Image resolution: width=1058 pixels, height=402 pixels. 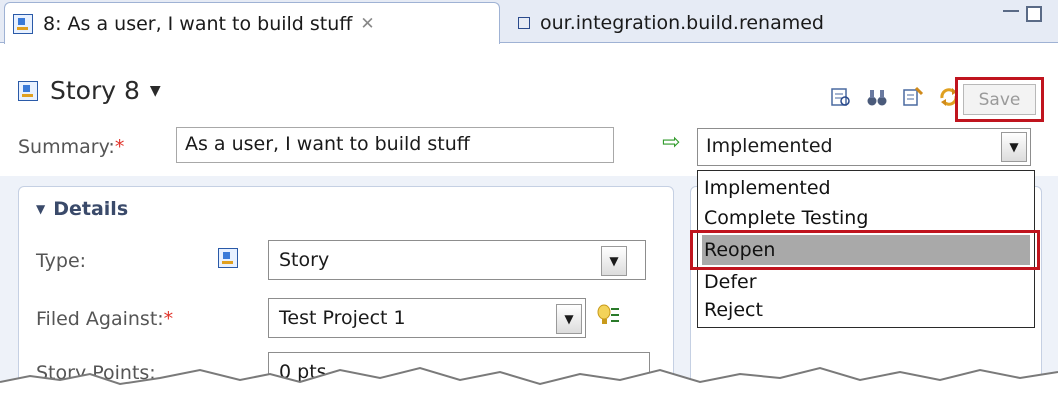 I want to click on filed-against-value: Test Project 1, so click(x=342, y=318).